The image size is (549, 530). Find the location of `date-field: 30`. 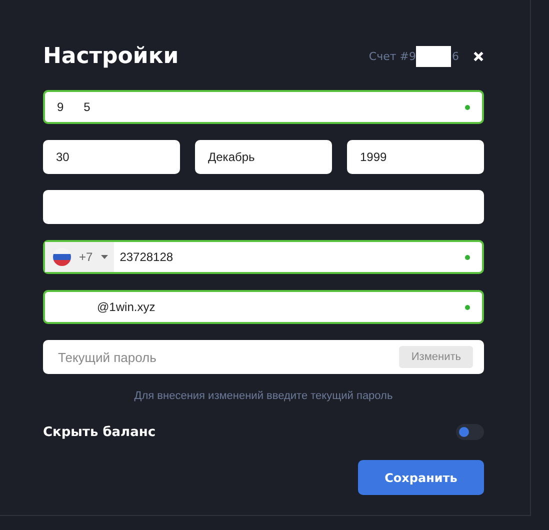

date-field: 30 is located at coordinates (111, 157).